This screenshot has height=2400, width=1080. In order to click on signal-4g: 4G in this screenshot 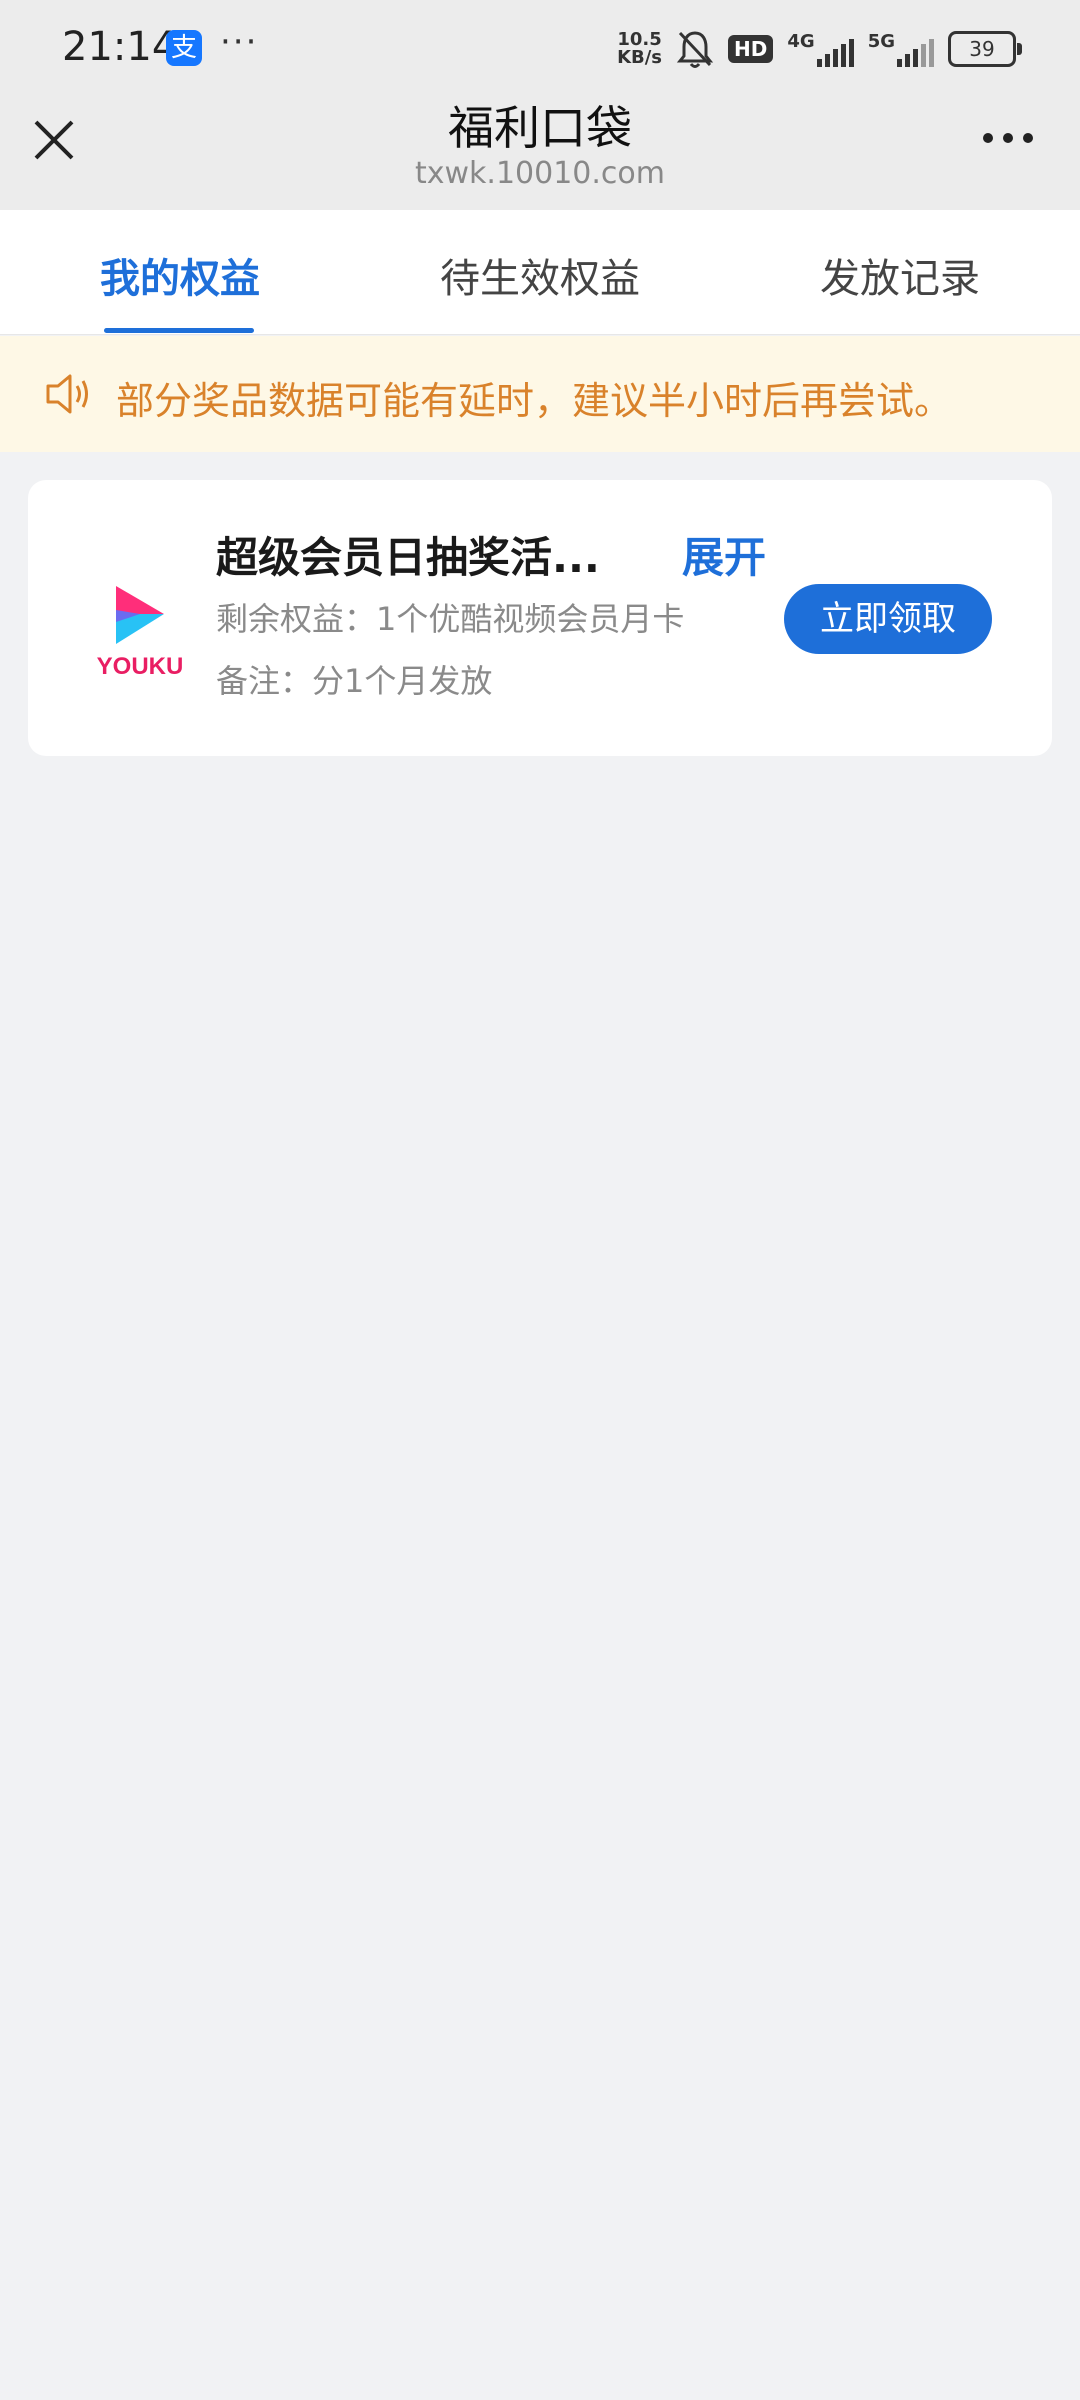, I will do `click(820, 49)`.